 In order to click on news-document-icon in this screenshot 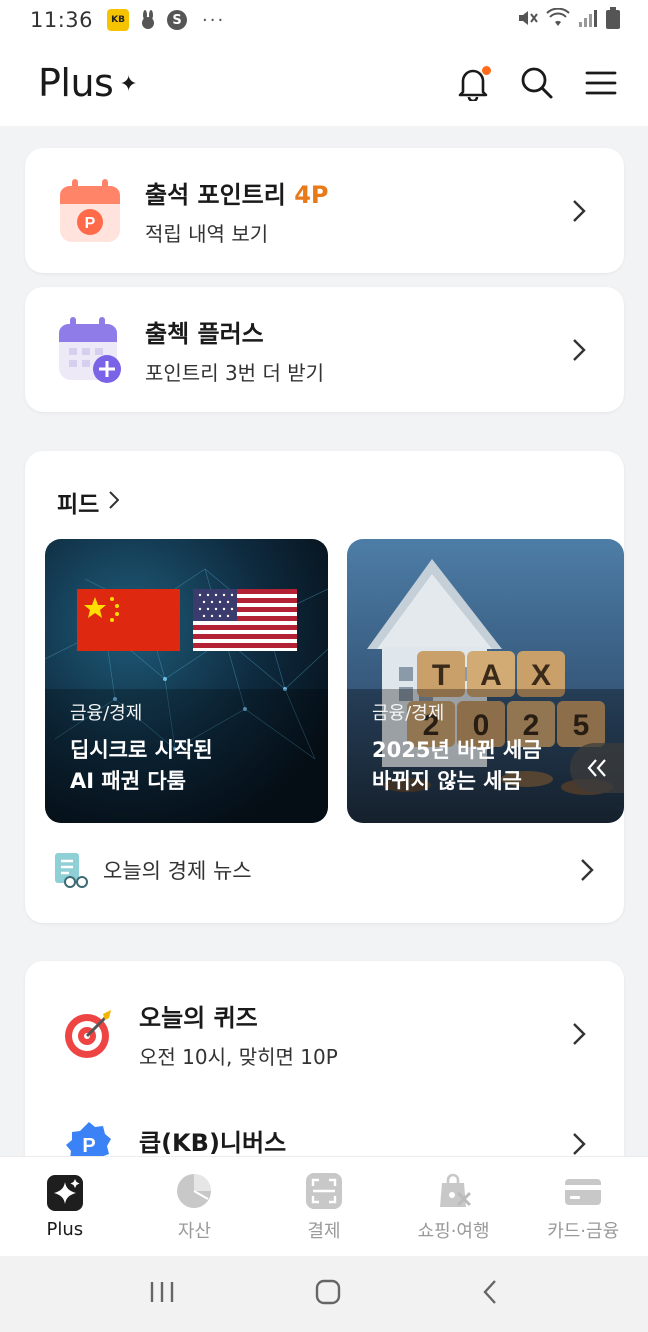, I will do `click(71, 870)`.